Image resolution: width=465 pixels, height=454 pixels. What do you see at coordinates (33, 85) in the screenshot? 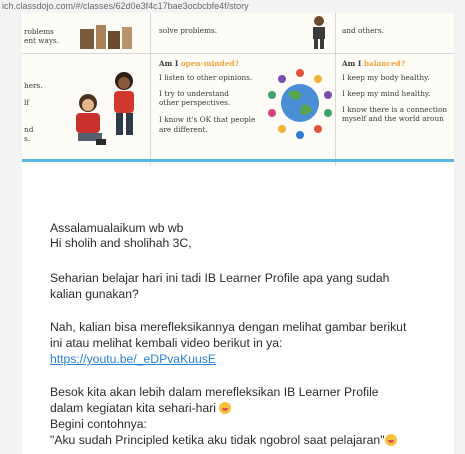
I see `poster-text-line: hers.` at bounding box center [33, 85].